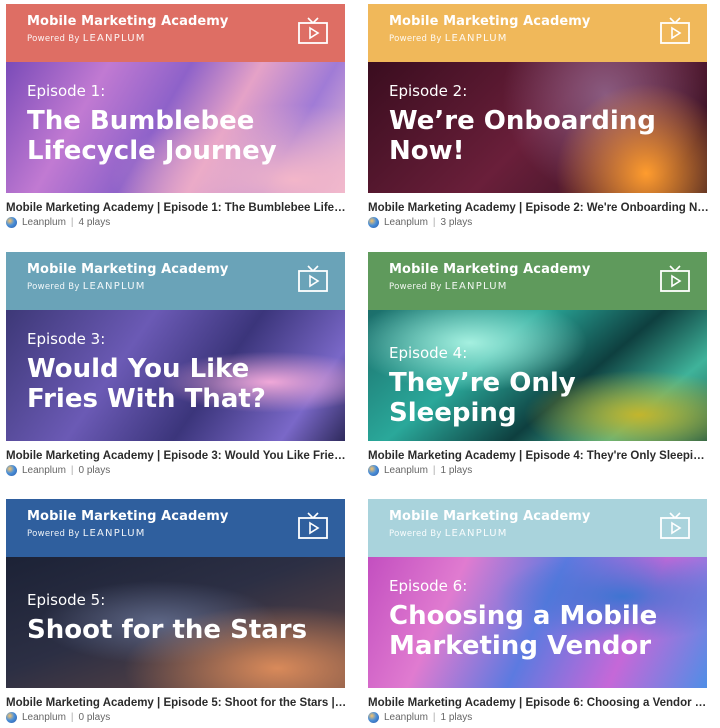  Describe the element at coordinates (523, 631) in the screenshot. I see `episode-title: Choosing a Mobile Marketing Vendor` at that location.